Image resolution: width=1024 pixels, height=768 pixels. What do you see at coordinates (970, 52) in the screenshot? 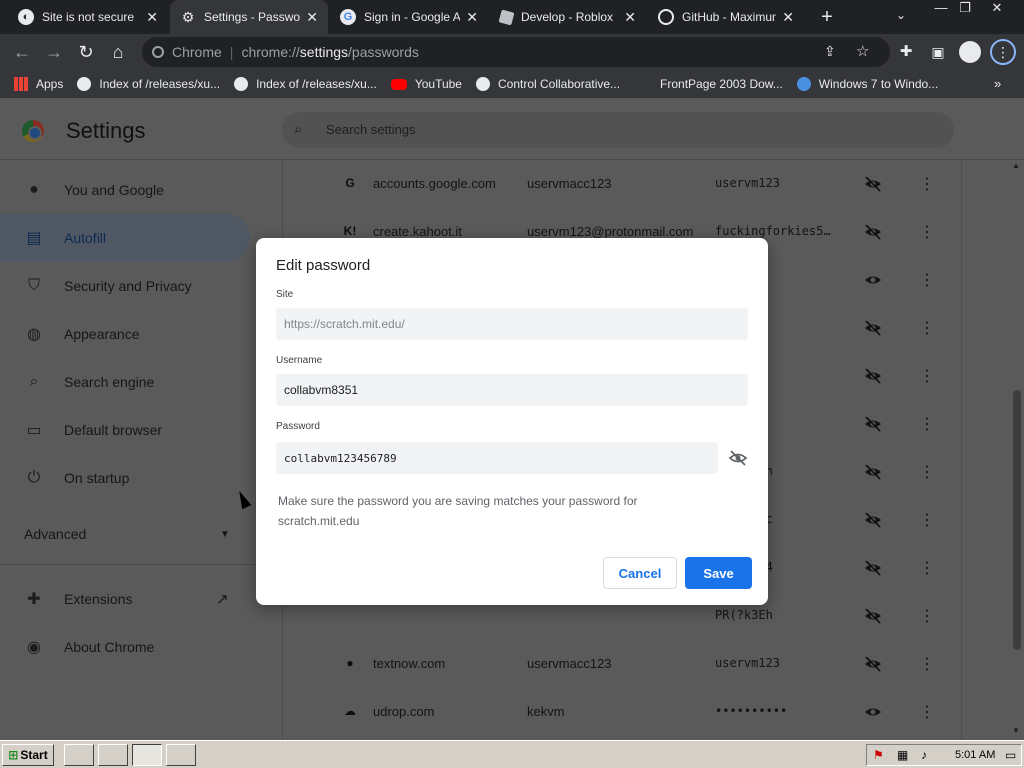
I see `profile-avatar-icon` at bounding box center [970, 52].